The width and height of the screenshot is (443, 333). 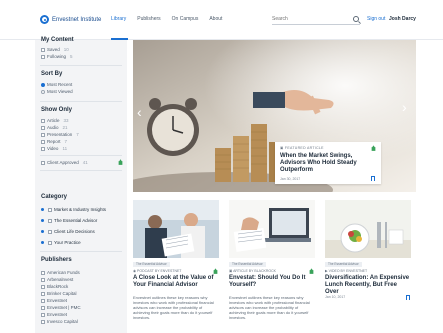 I want to click on card-source: ▶ VIDEO BY ENVESTNET, so click(x=346, y=271).